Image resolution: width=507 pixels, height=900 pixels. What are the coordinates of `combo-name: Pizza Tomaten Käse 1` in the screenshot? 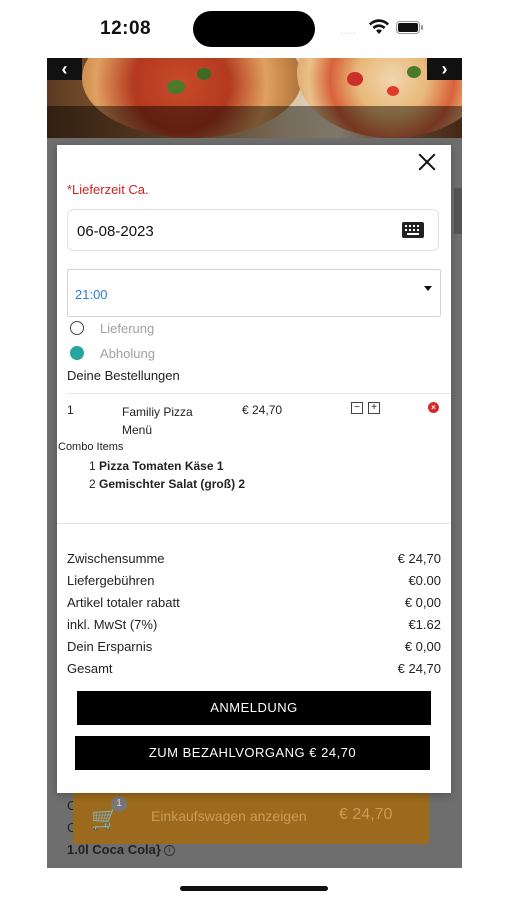 It's located at (161, 466).